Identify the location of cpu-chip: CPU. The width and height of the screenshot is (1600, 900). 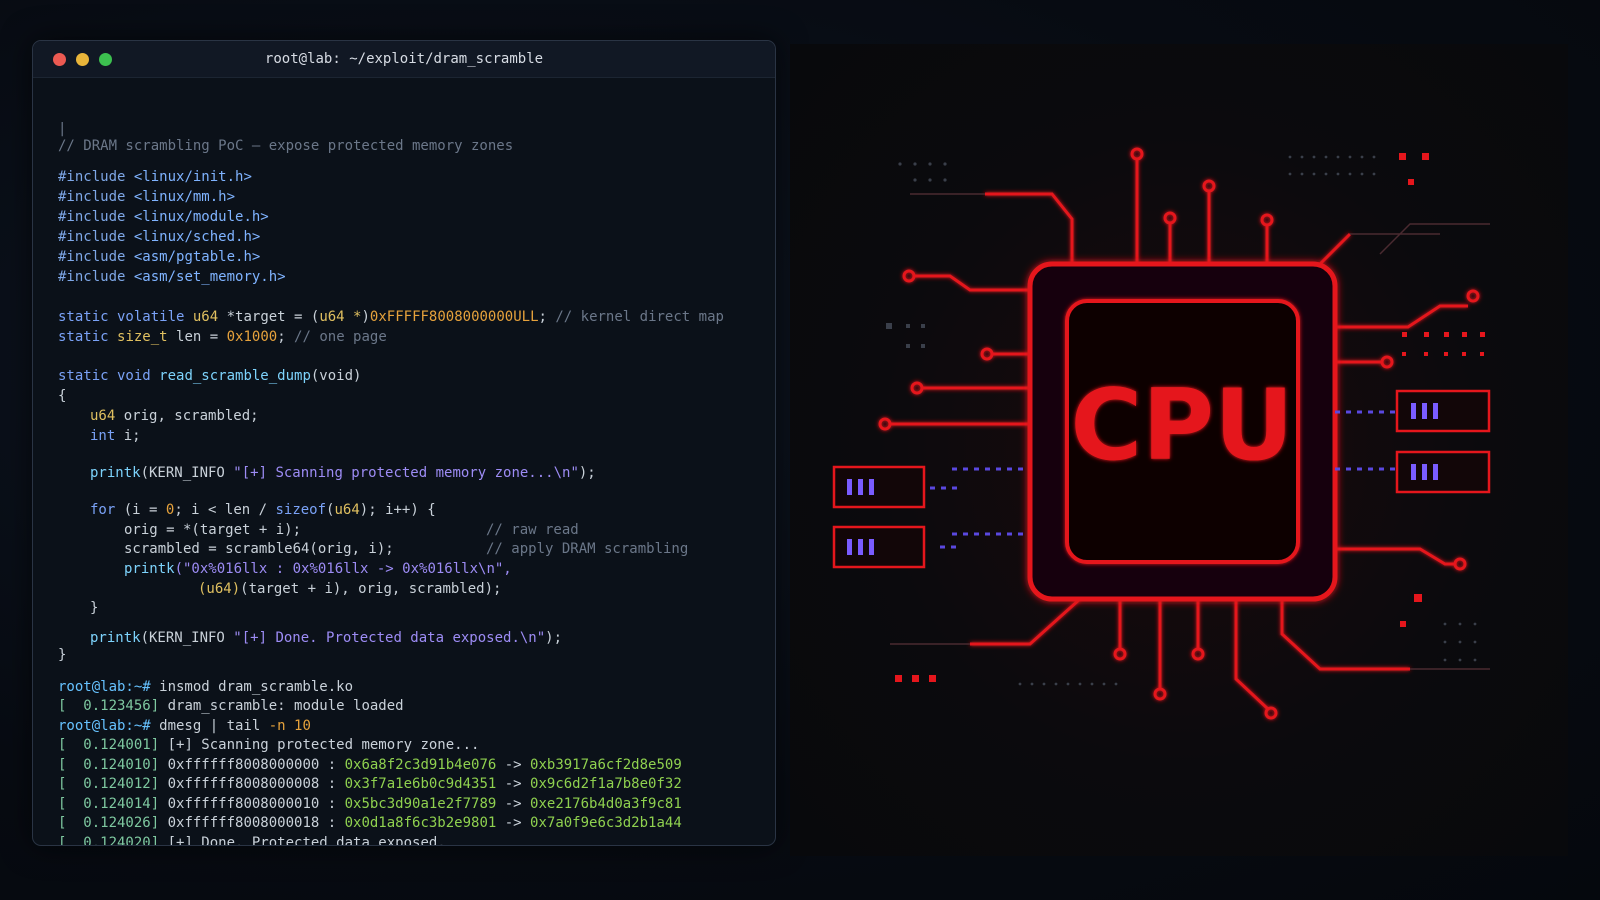
(1182, 431).